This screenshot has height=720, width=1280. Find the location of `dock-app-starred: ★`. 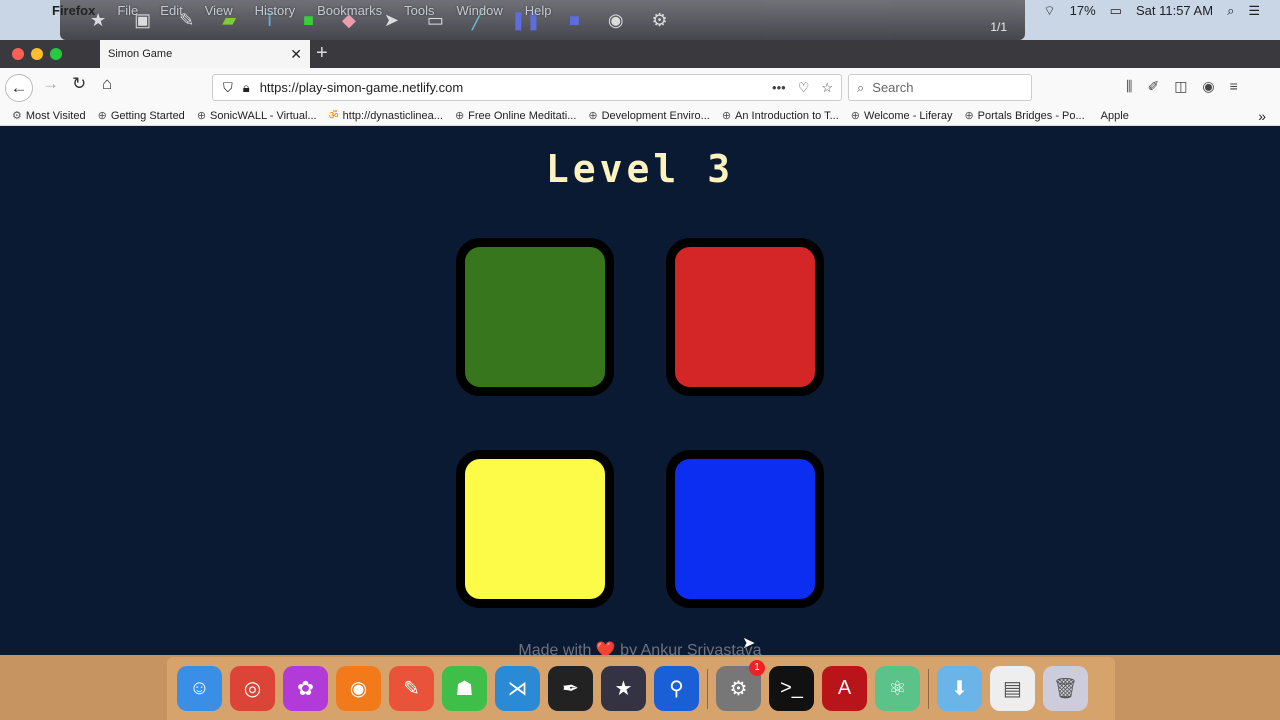

dock-app-starred: ★ is located at coordinates (623, 688).